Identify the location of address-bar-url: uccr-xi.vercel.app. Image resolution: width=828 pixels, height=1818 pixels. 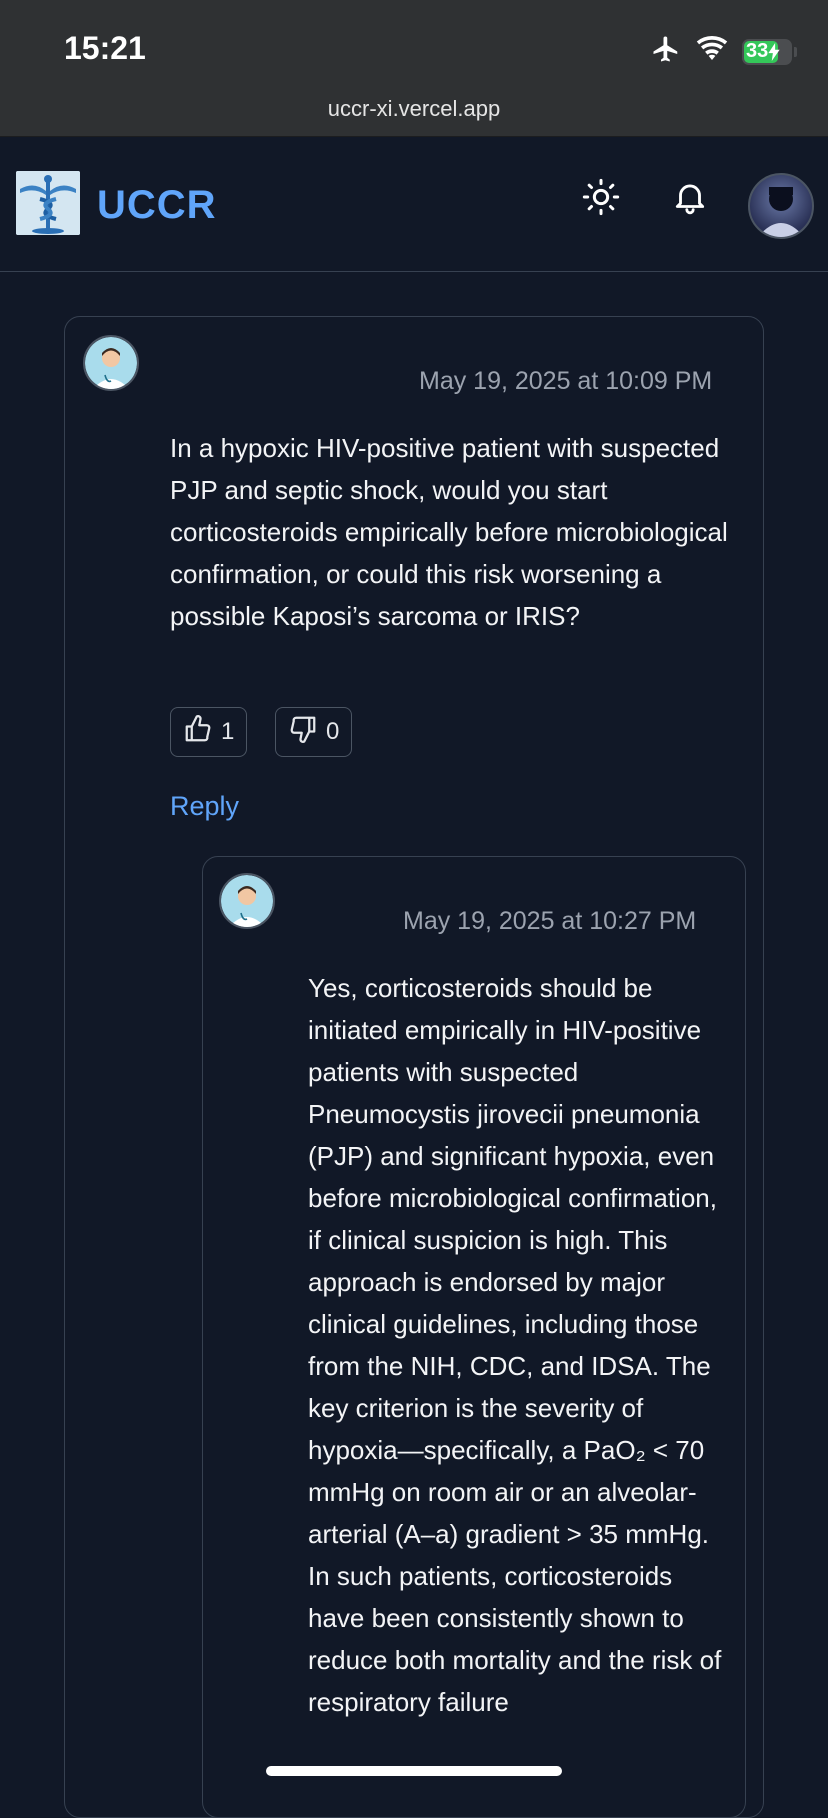
(414, 109).